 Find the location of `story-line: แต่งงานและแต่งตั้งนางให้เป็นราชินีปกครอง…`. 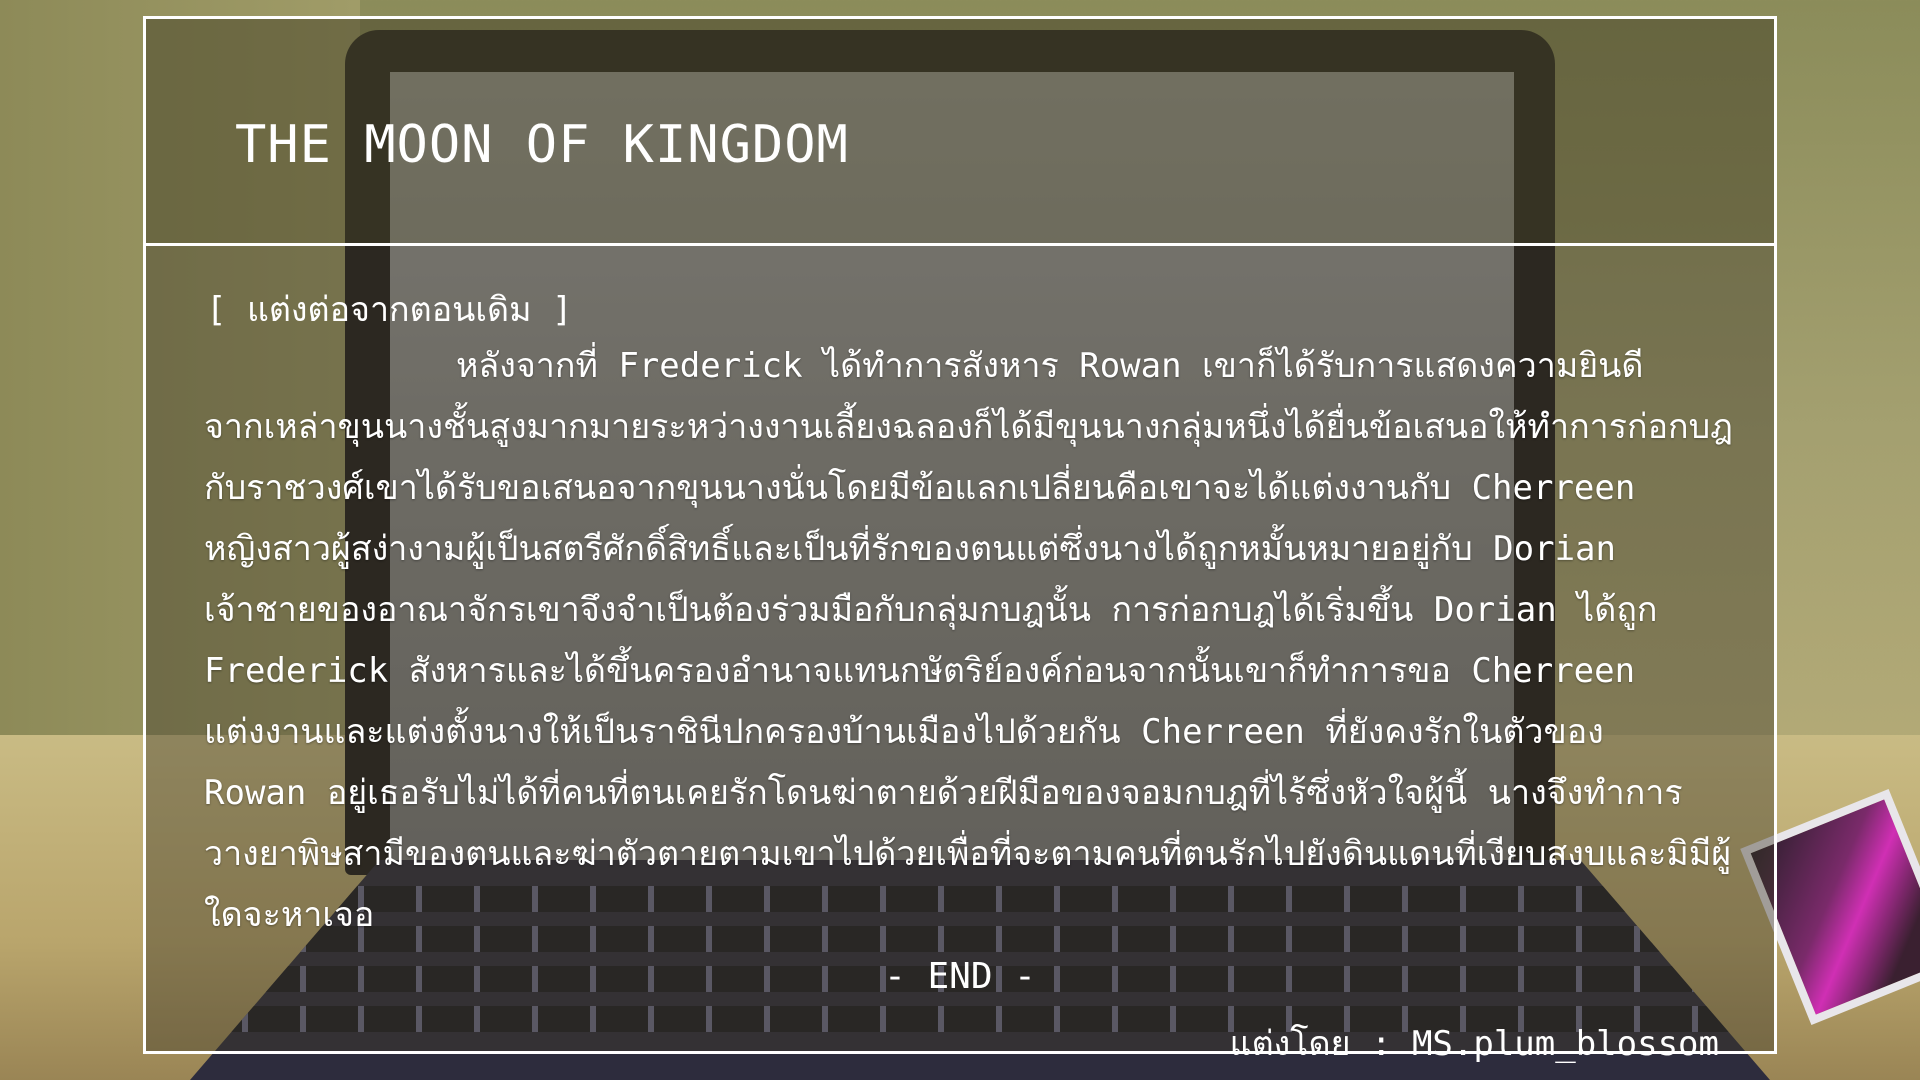

story-line: แต่งงานและแต่งตั้งนางให้เป็นราชินีปกครอง… is located at coordinates (904, 732).